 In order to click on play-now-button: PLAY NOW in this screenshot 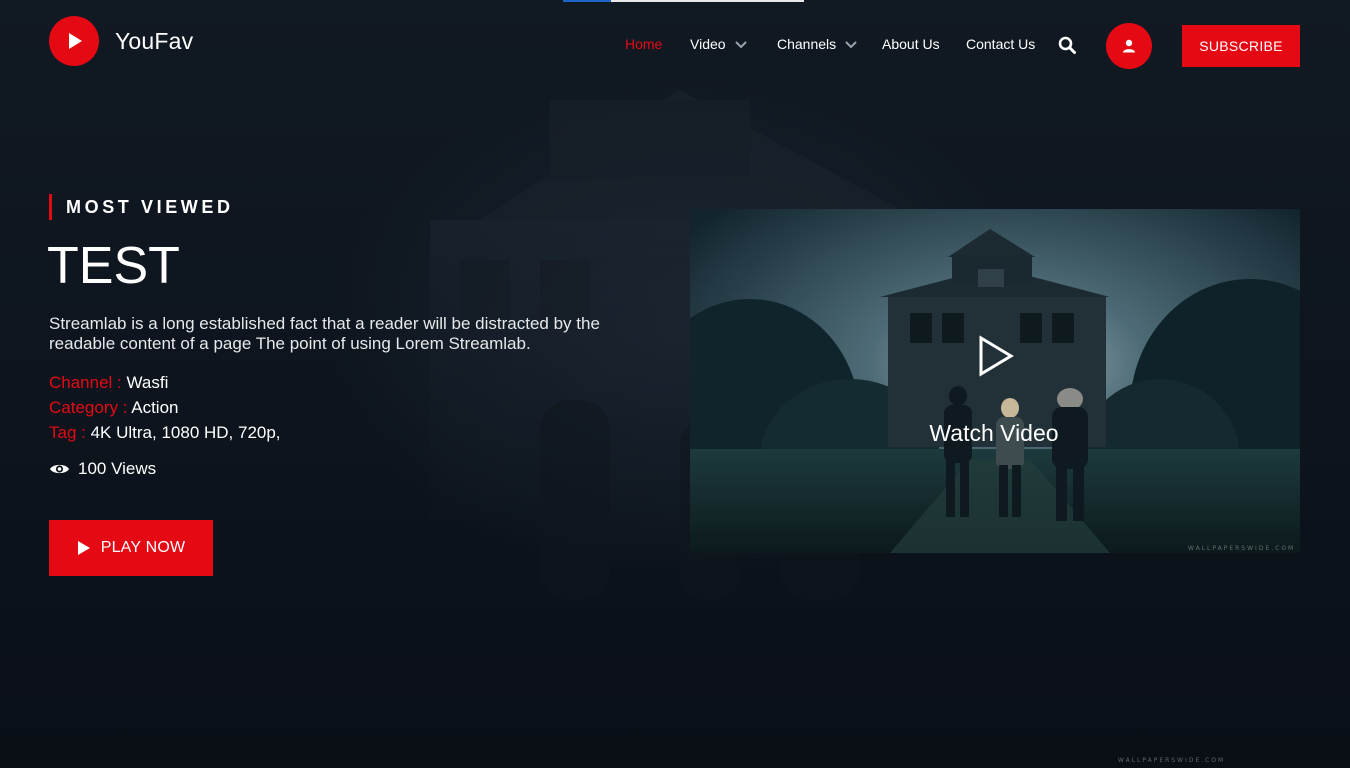, I will do `click(131, 548)`.